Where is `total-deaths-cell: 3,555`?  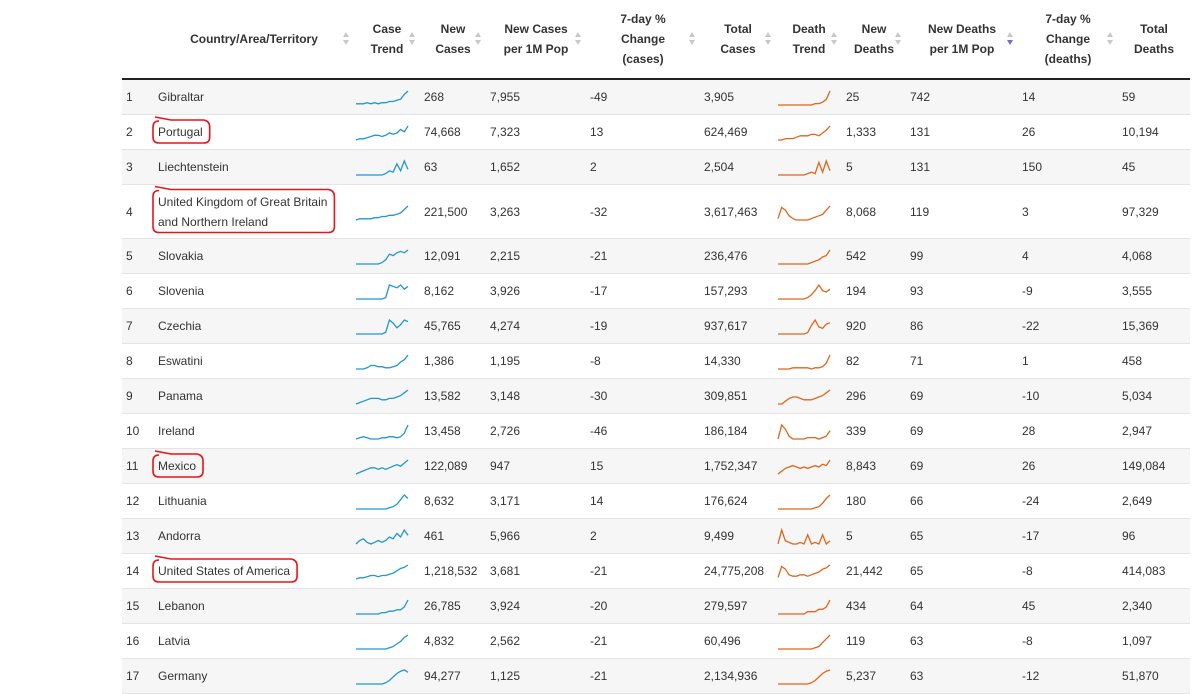
total-deaths-cell: 3,555 is located at coordinates (1154, 291).